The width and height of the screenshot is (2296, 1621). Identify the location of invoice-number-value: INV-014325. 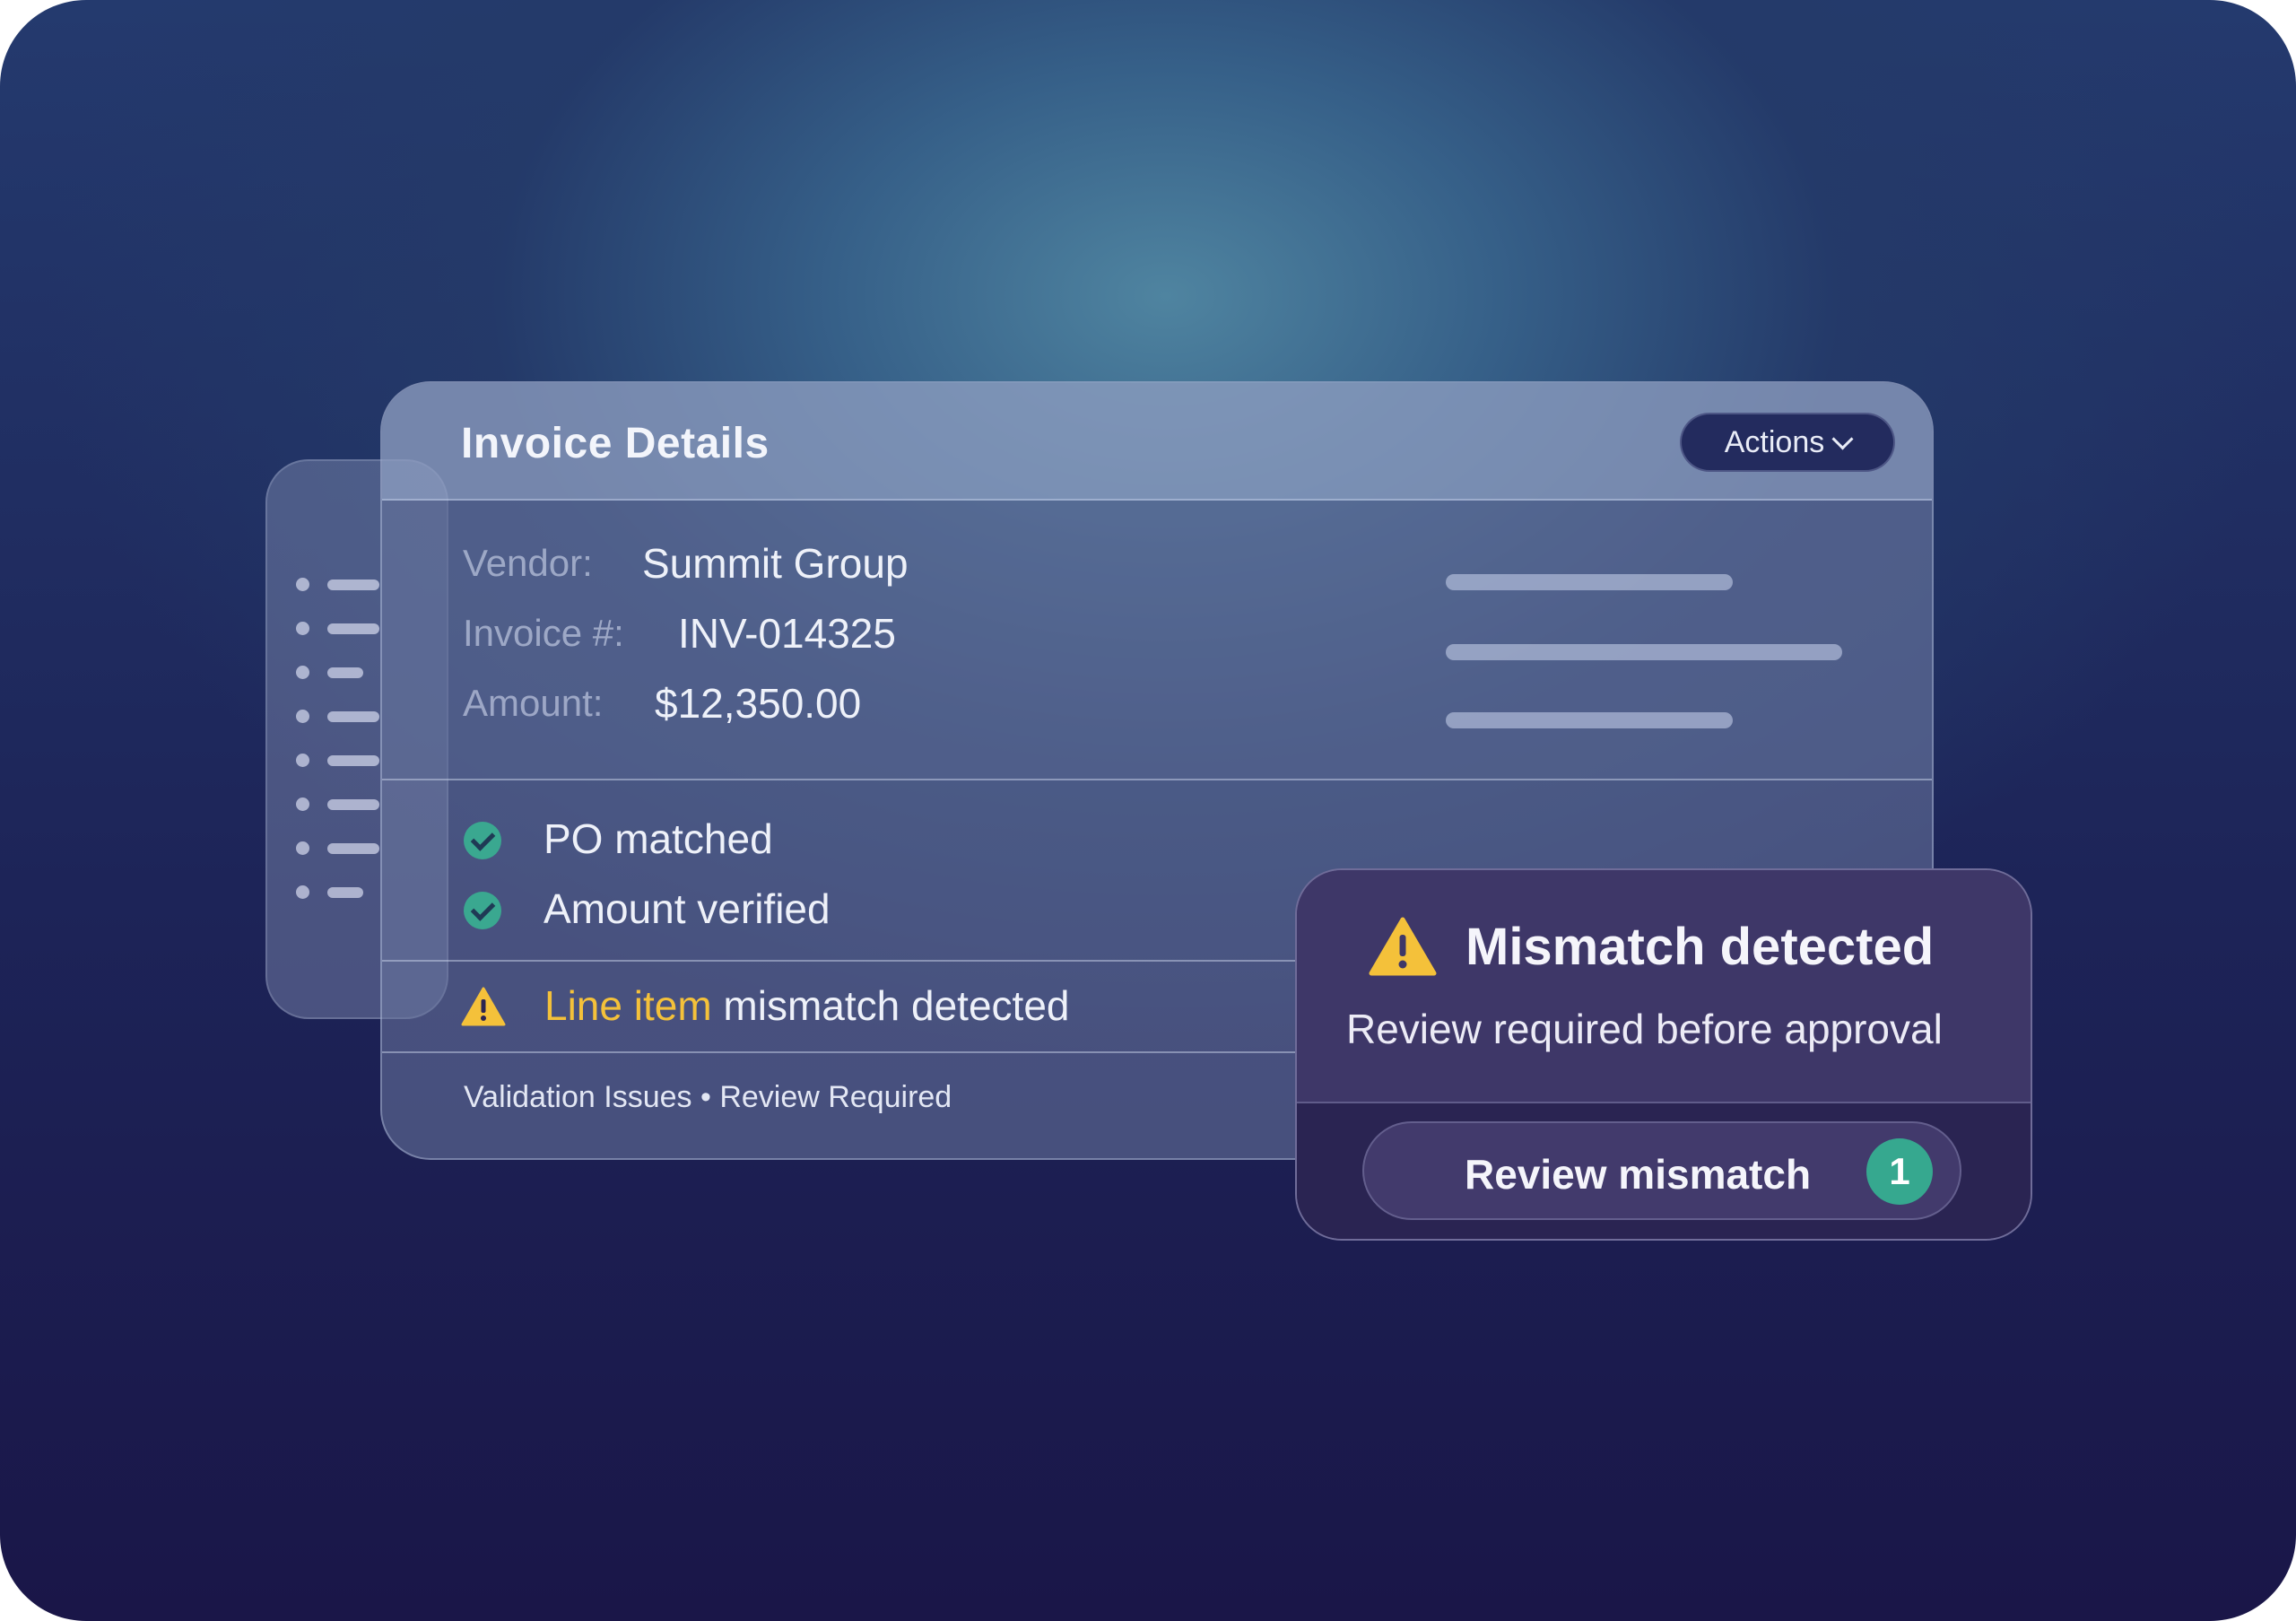
(787, 633).